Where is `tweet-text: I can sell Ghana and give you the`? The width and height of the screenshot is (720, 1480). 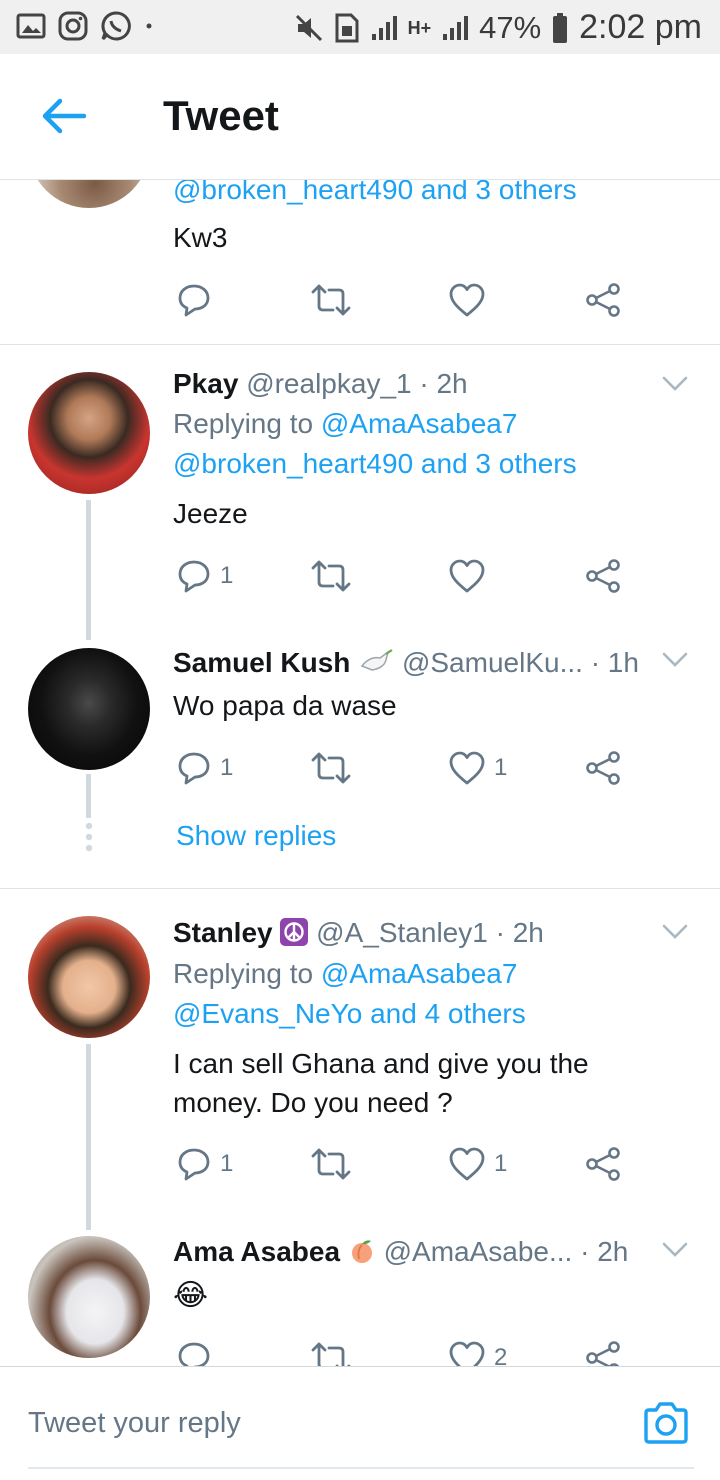
tweet-text: I can sell Ghana and give you the is located at coordinates (381, 1063).